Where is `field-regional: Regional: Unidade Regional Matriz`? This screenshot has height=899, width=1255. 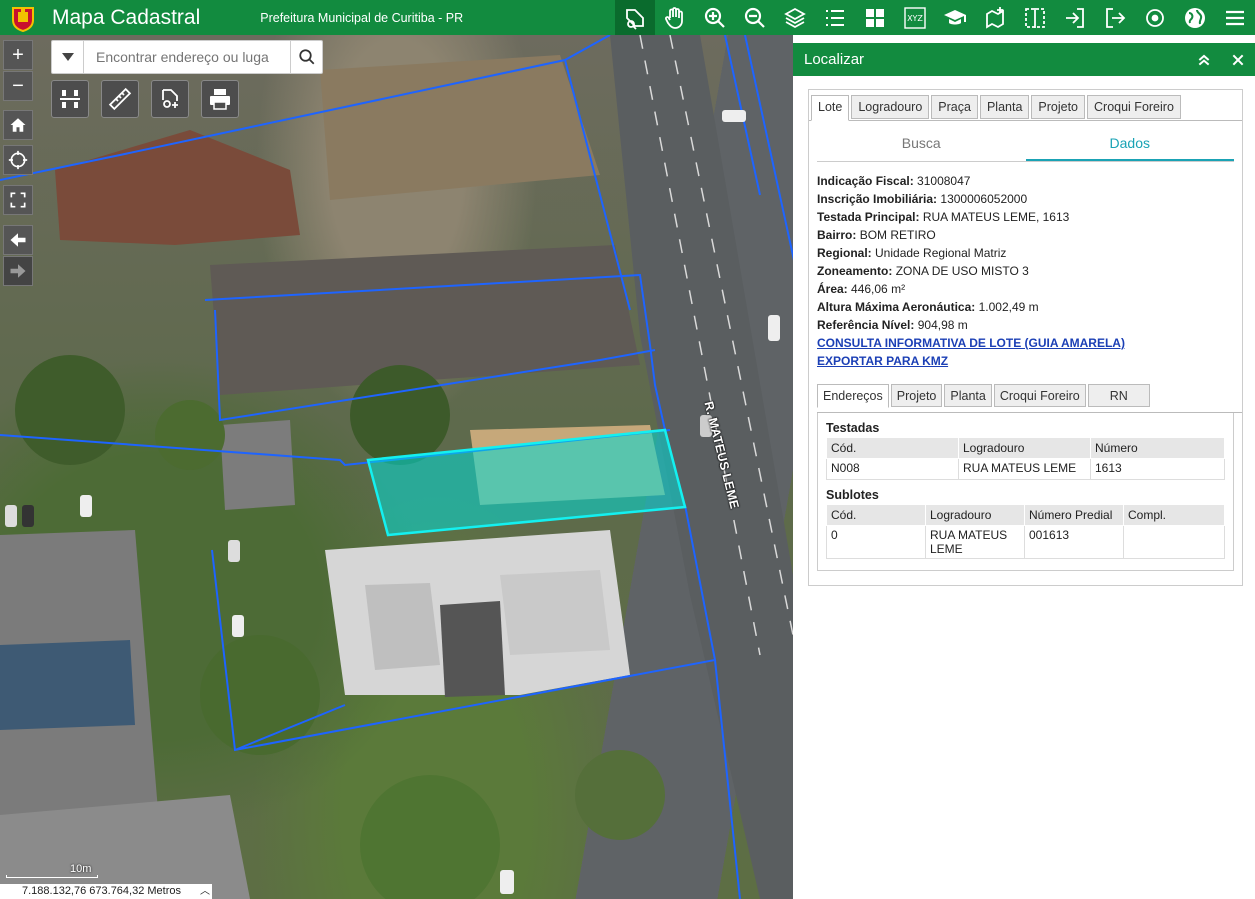
field-regional: Regional: Unidade Regional Matriz is located at coordinates (912, 253).